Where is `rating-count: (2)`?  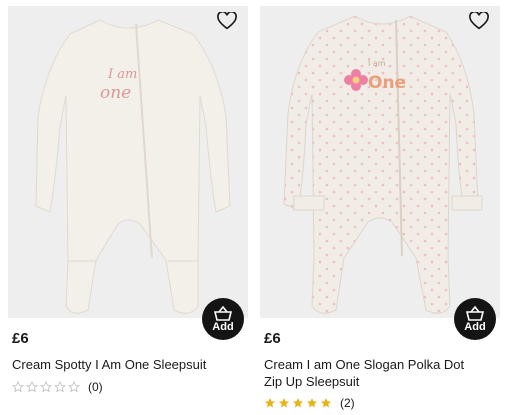
rating-count: (2) is located at coordinates (347, 403).